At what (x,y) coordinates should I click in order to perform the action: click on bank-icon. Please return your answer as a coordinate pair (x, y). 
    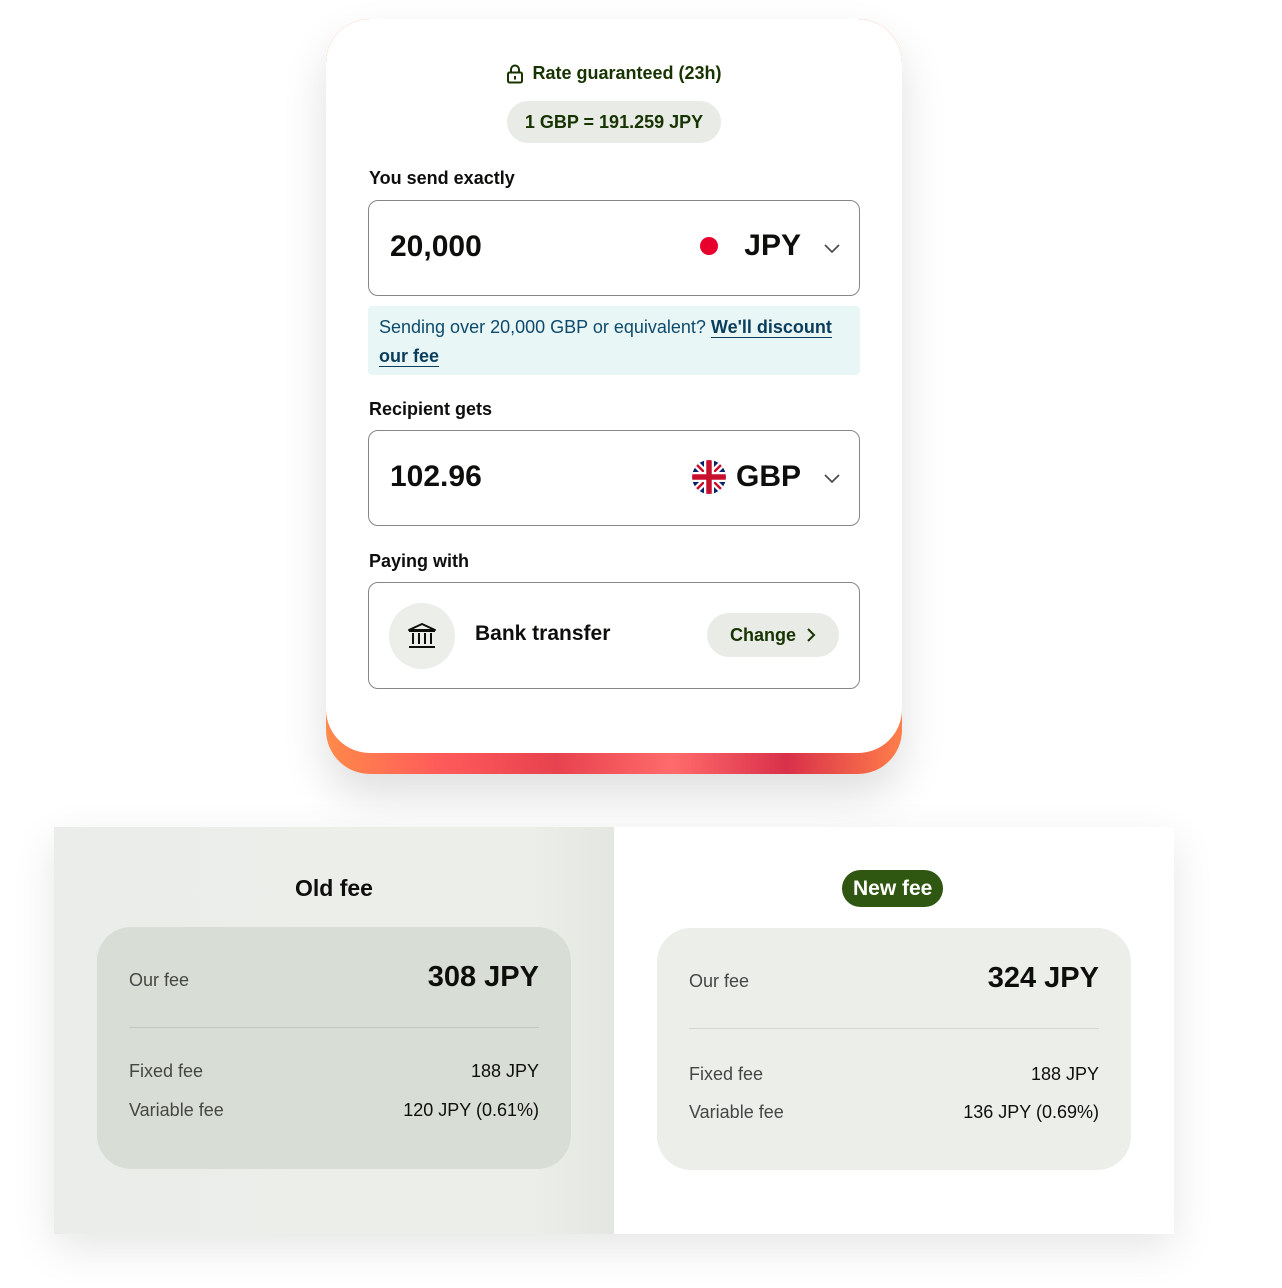
    Looking at the image, I should click on (422, 635).